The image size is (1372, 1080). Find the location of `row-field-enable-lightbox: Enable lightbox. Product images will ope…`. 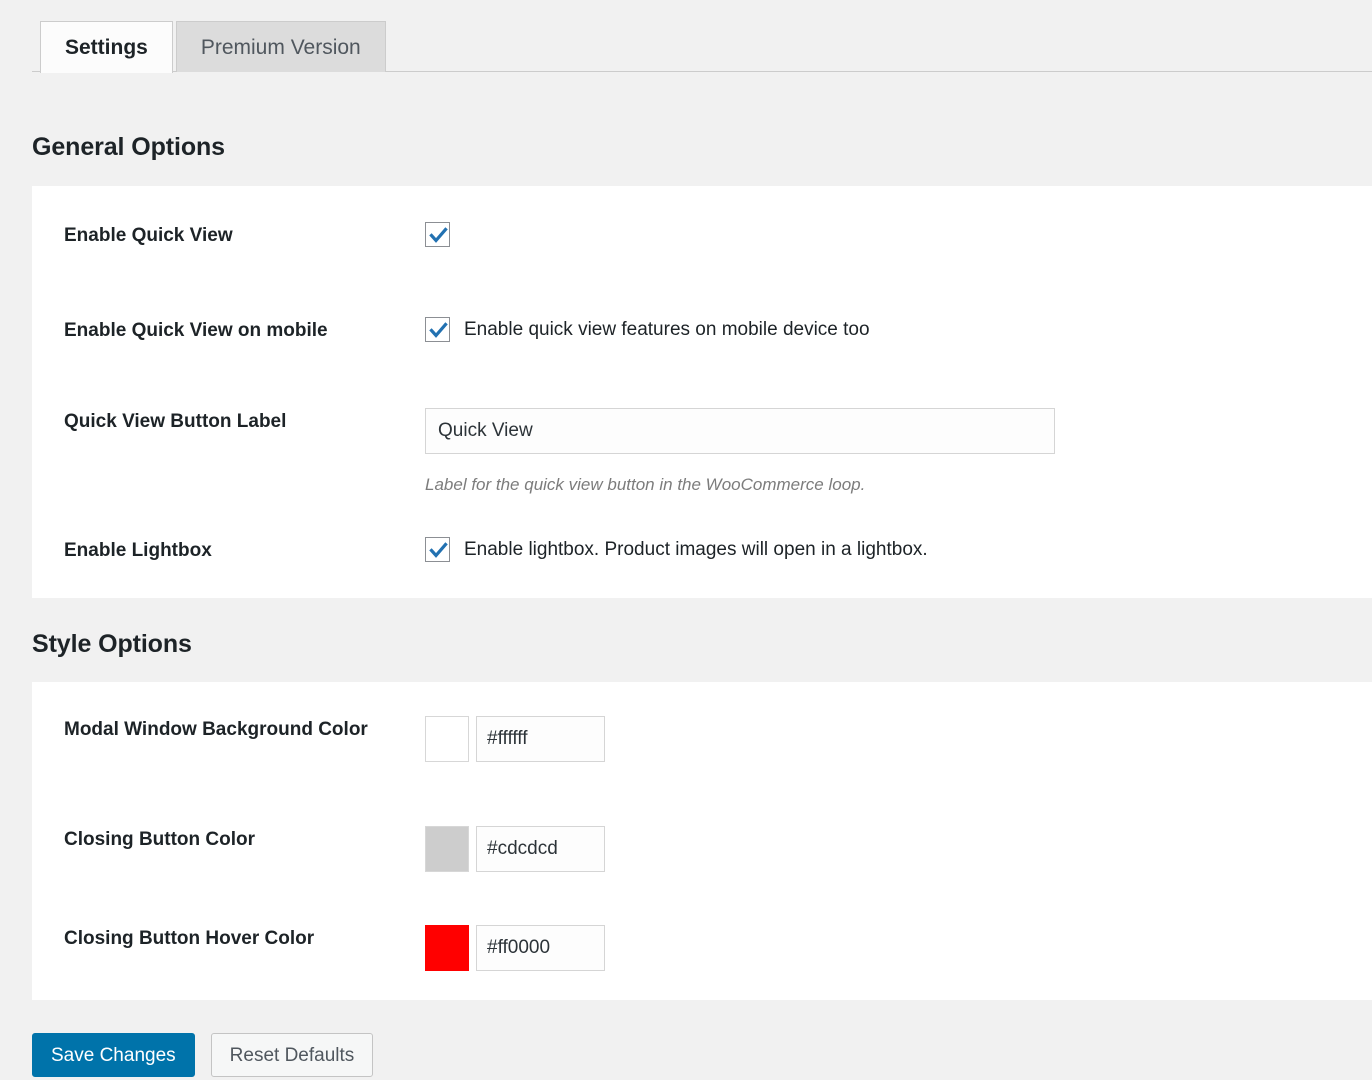

row-field-enable-lightbox: Enable lightbox. Product images will ope… is located at coordinates (898, 549).